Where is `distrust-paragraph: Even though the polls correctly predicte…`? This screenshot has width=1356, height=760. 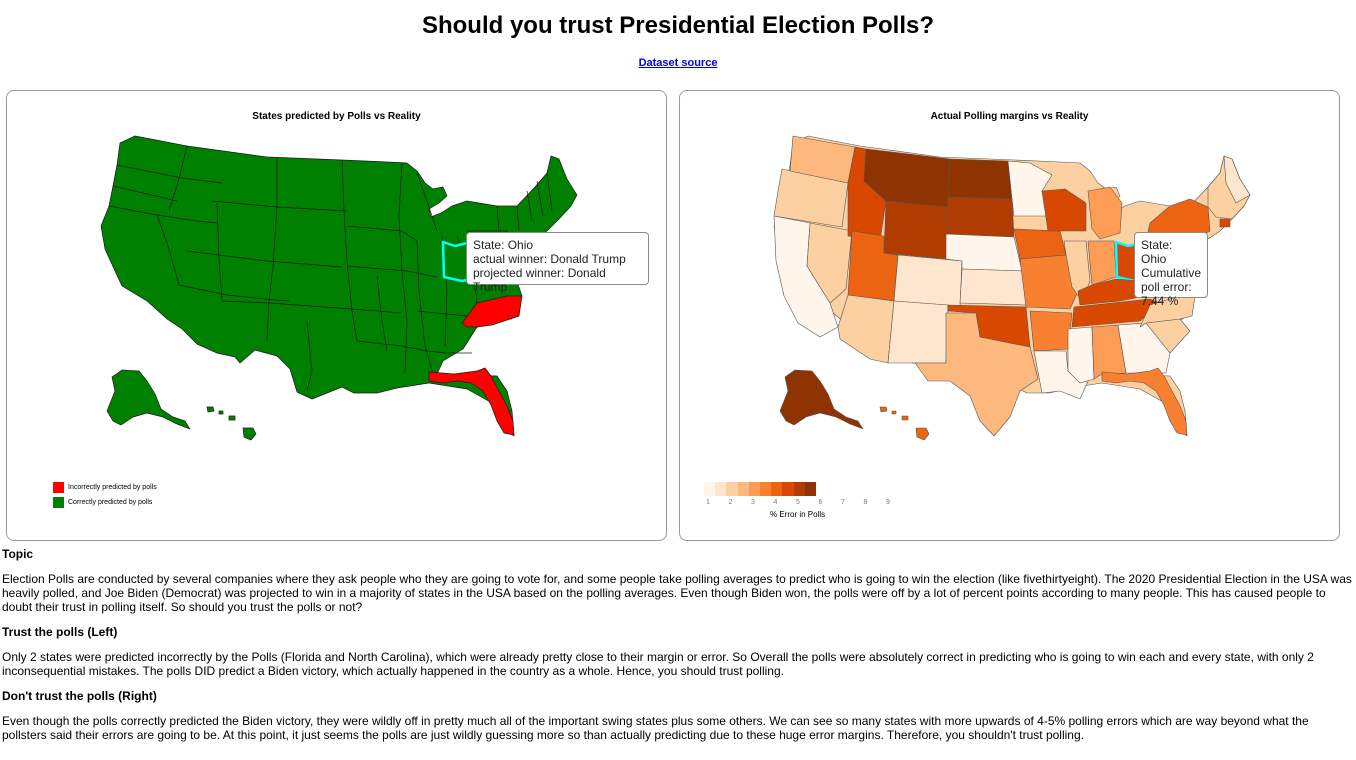 distrust-paragraph: Even though the polls correctly predicte… is located at coordinates (655, 728).